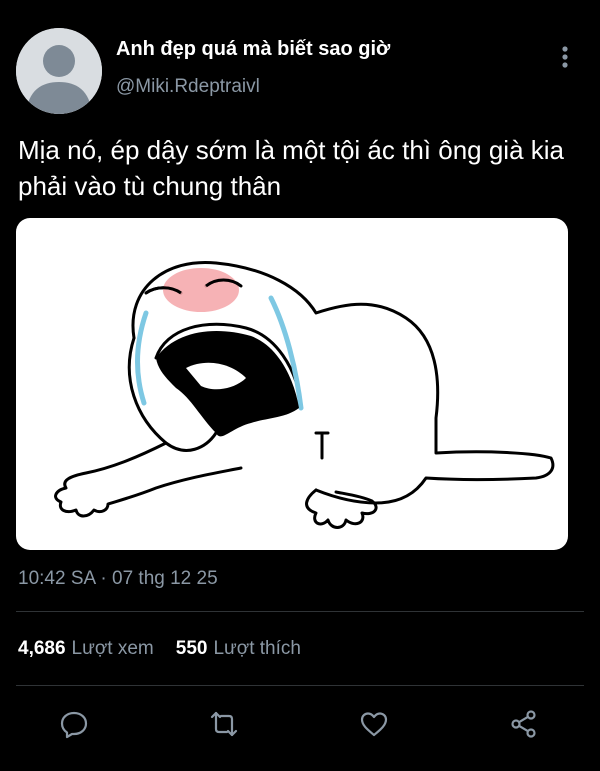 This screenshot has width=600, height=771. I want to click on likes-count: 550, so click(192, 648).